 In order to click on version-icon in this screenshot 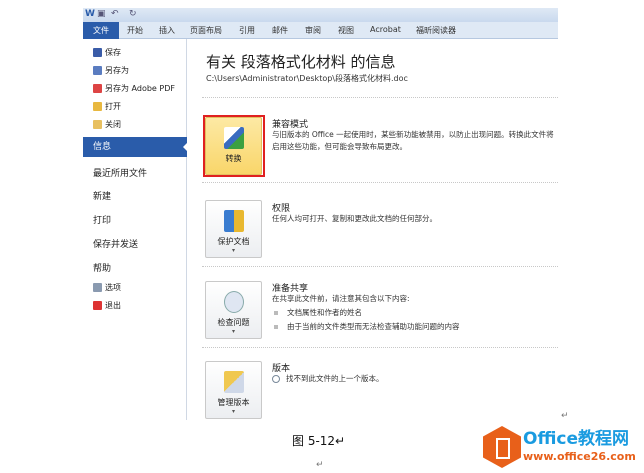, I will do `click(276, 379)`.